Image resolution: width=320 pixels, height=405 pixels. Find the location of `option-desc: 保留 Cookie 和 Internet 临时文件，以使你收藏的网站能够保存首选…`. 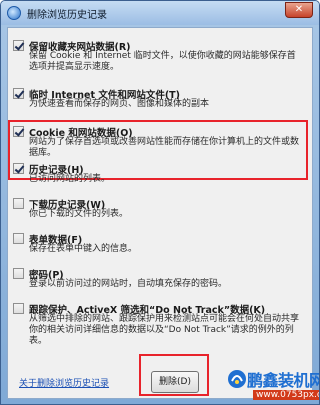

option-desc: 保留 Cookie 和 Internet 临时文件，以使你收藏的网站能够保存首选… is located at coordinates (162, 61).